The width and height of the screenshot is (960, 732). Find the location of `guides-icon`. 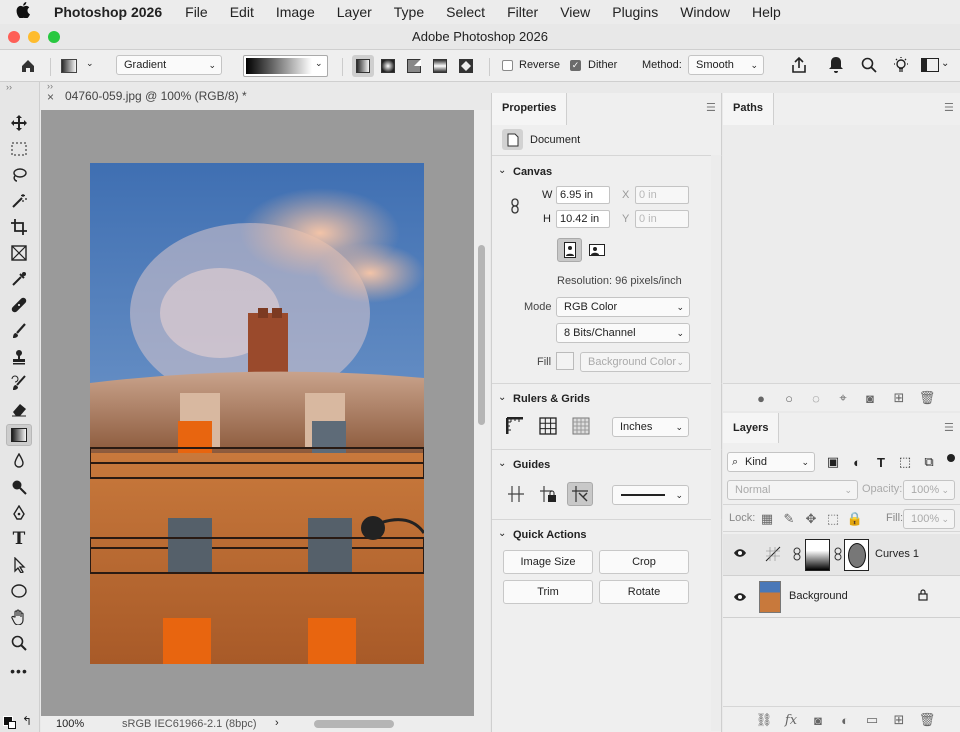

guides-icon is located at coordinates (516, 495).